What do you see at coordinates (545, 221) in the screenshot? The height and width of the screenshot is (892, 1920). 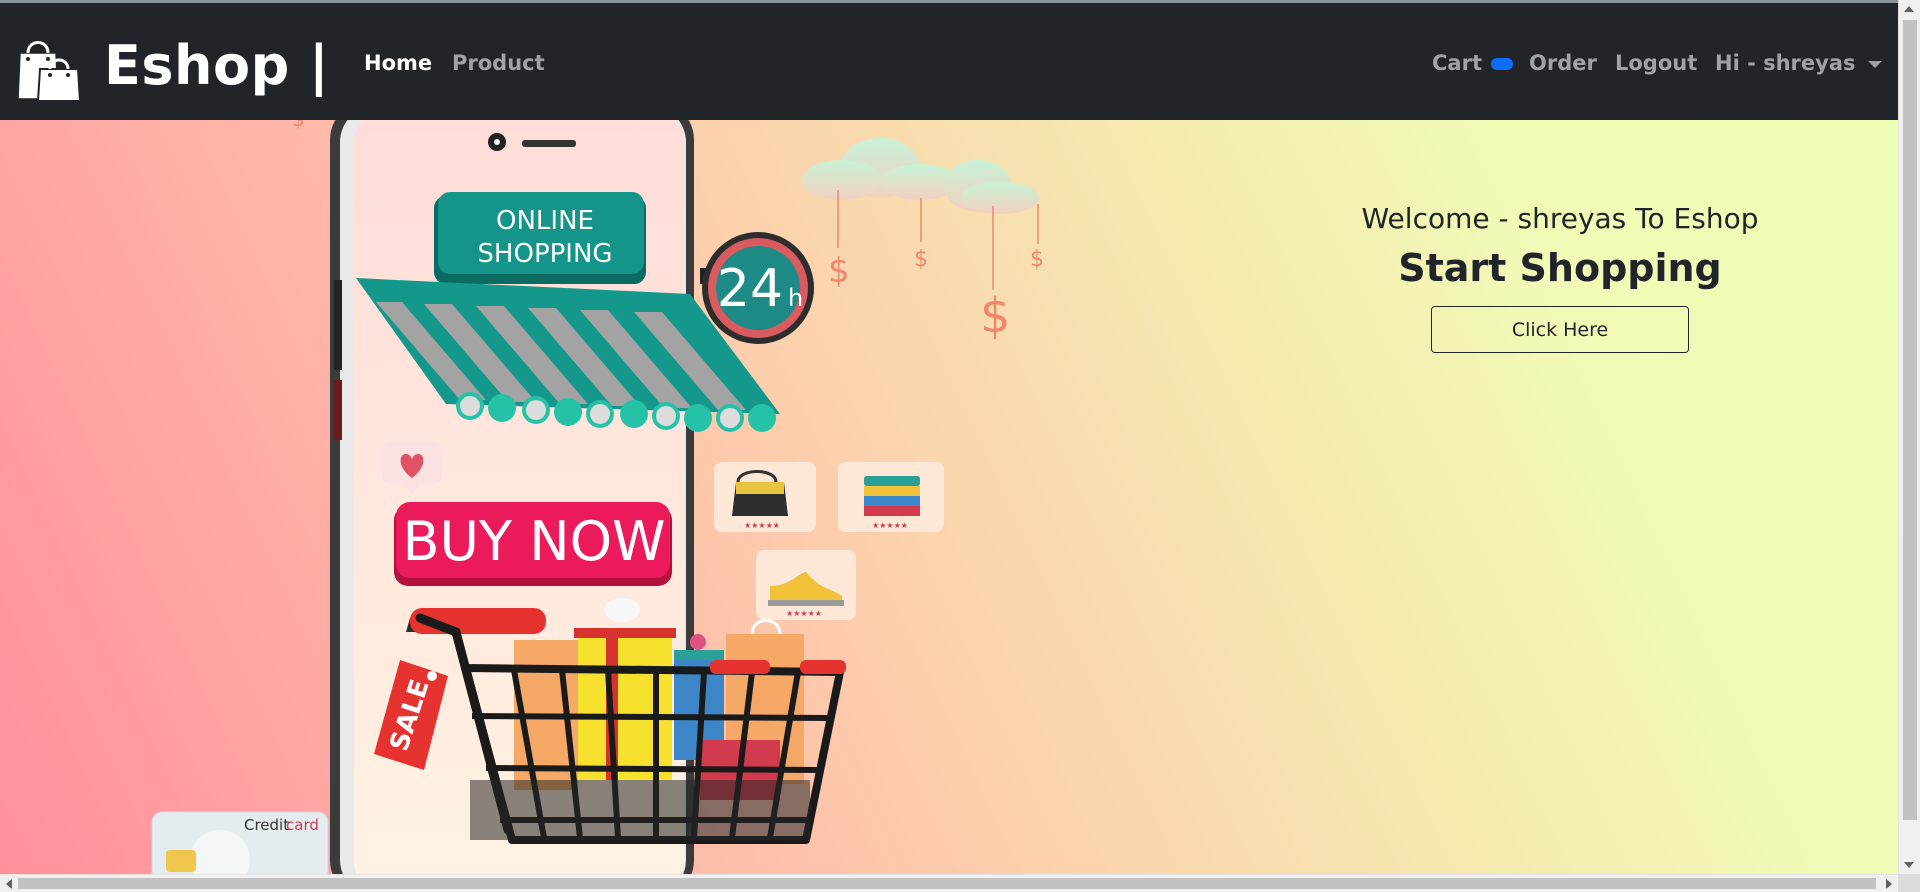 I see `sign-line-1: ONLINE` at bounding box center [545, 221].